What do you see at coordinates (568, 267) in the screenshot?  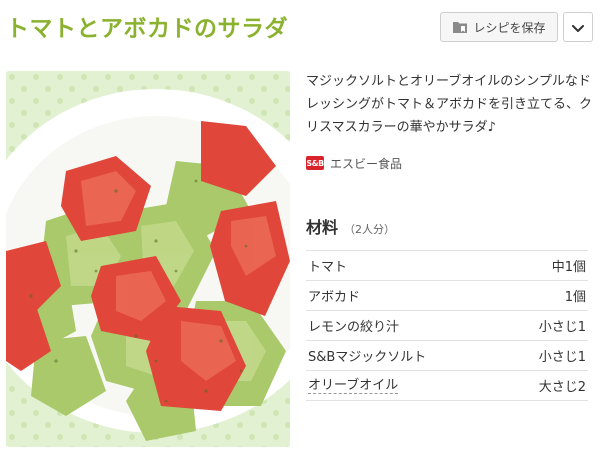 I see `ingredient-amount: 中1個` at bounding box center [568, 267].